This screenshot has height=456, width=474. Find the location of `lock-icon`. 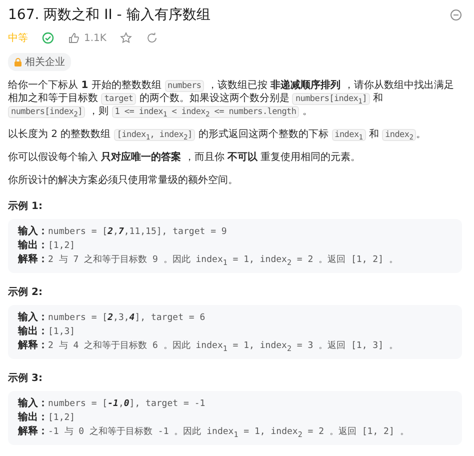

lock-icon is located at coordinates (18, 62).